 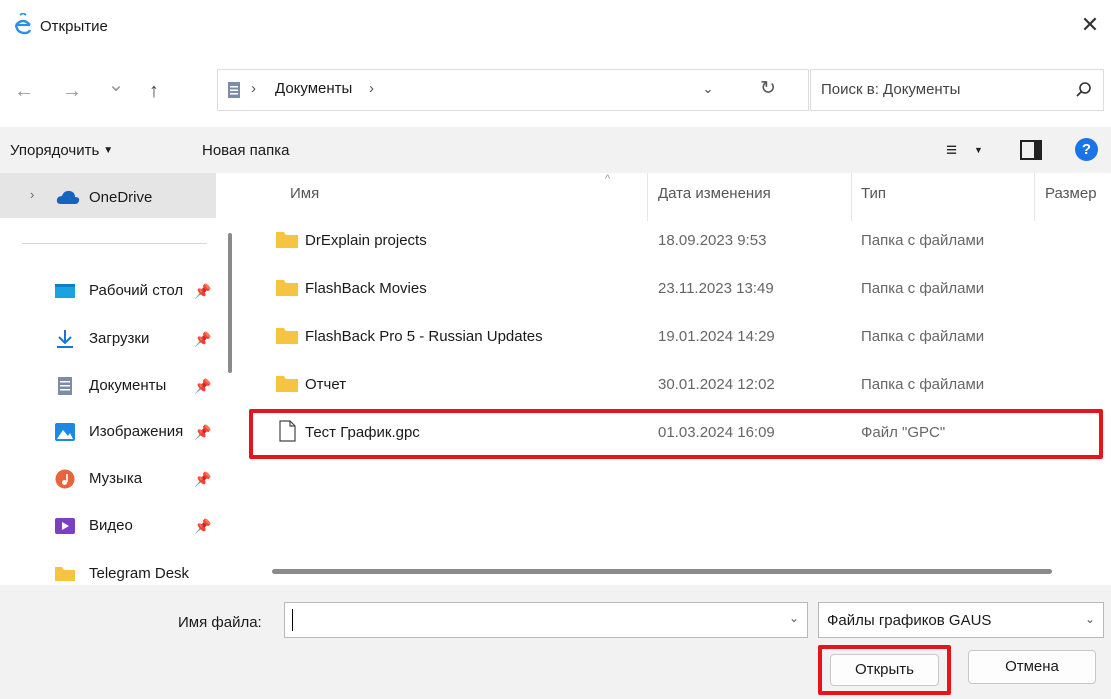 I want to click on view-options-button: ≡ ▼, so click(x=966, y=150).